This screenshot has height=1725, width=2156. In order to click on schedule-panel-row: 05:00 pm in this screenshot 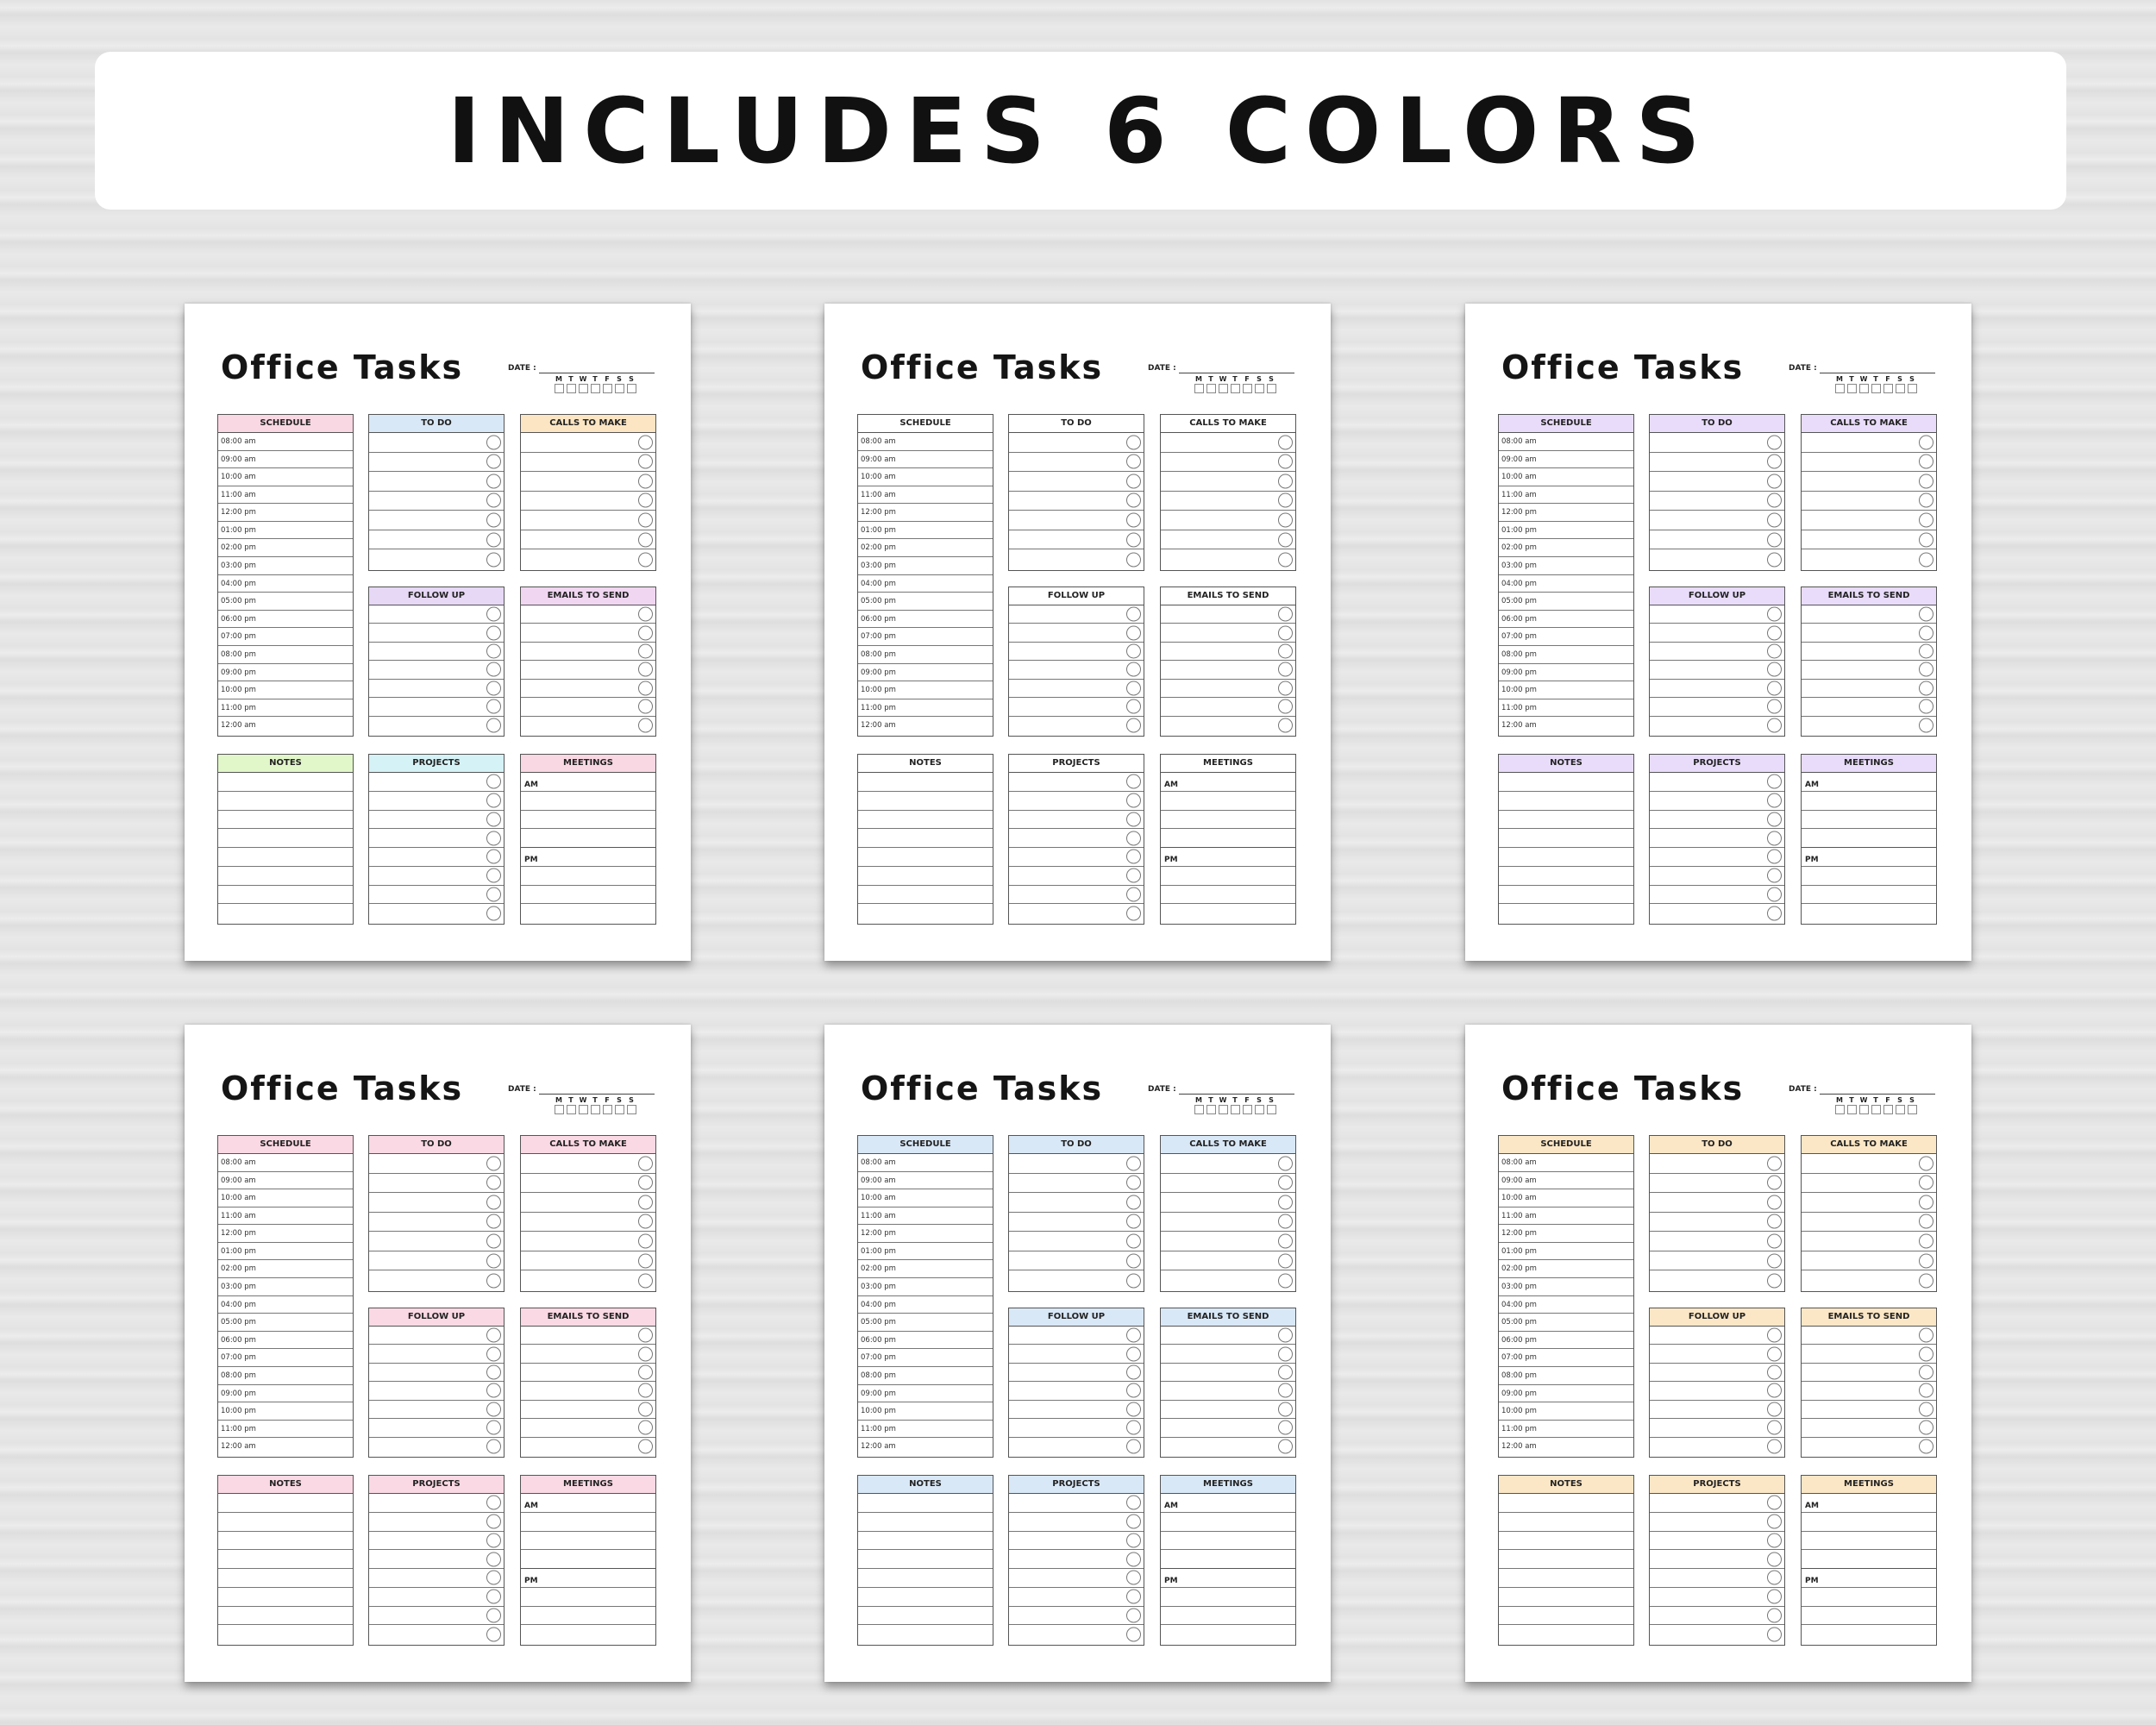, I will do `click(285, 1323)`.